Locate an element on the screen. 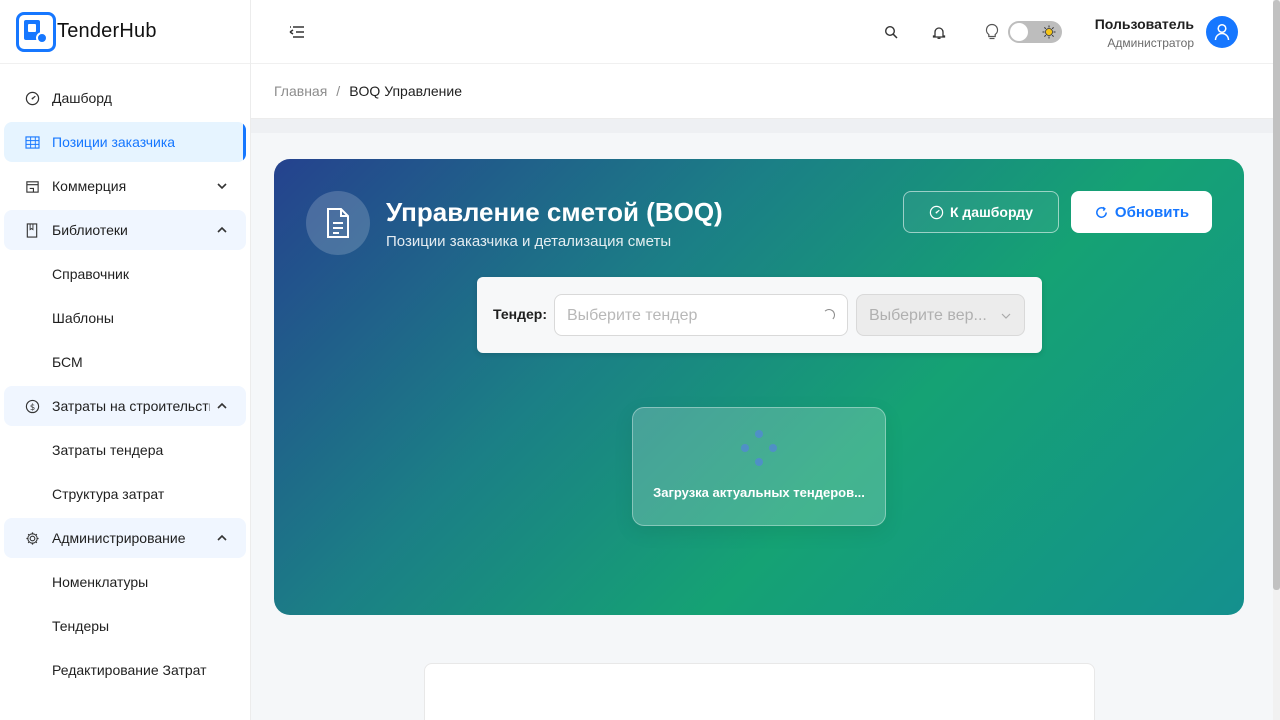 Image resolution: width=1280 pixels, height=720 pixels. logo: TenderHub is located at coordinates (125, 32).